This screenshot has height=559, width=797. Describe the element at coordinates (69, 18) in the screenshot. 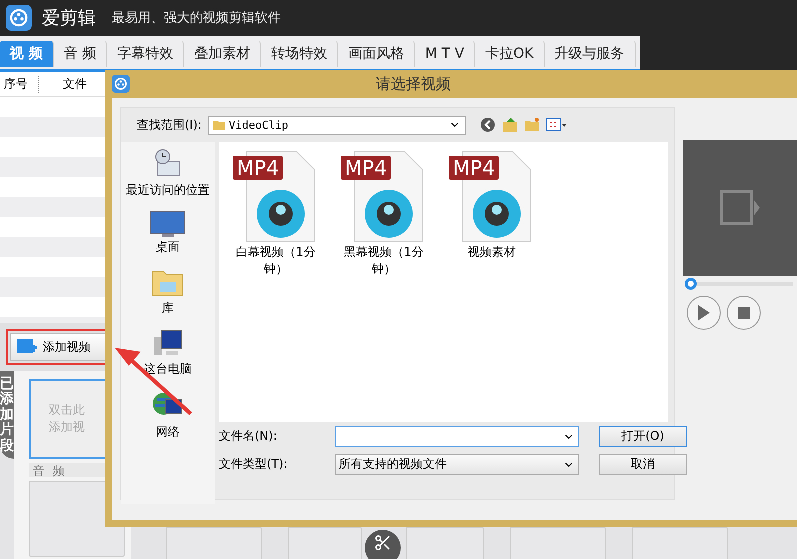

I see `app-title: 爱剪辑` at that location.